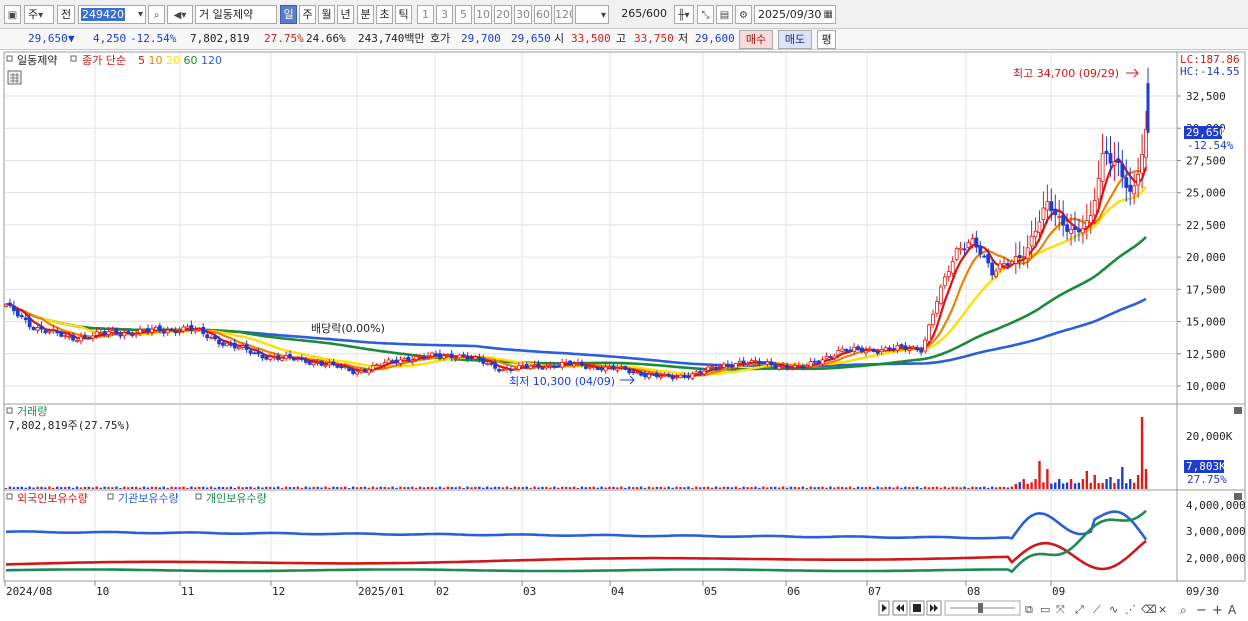  I want to click on eraser-icon: ⌫, so click(1149, 609).